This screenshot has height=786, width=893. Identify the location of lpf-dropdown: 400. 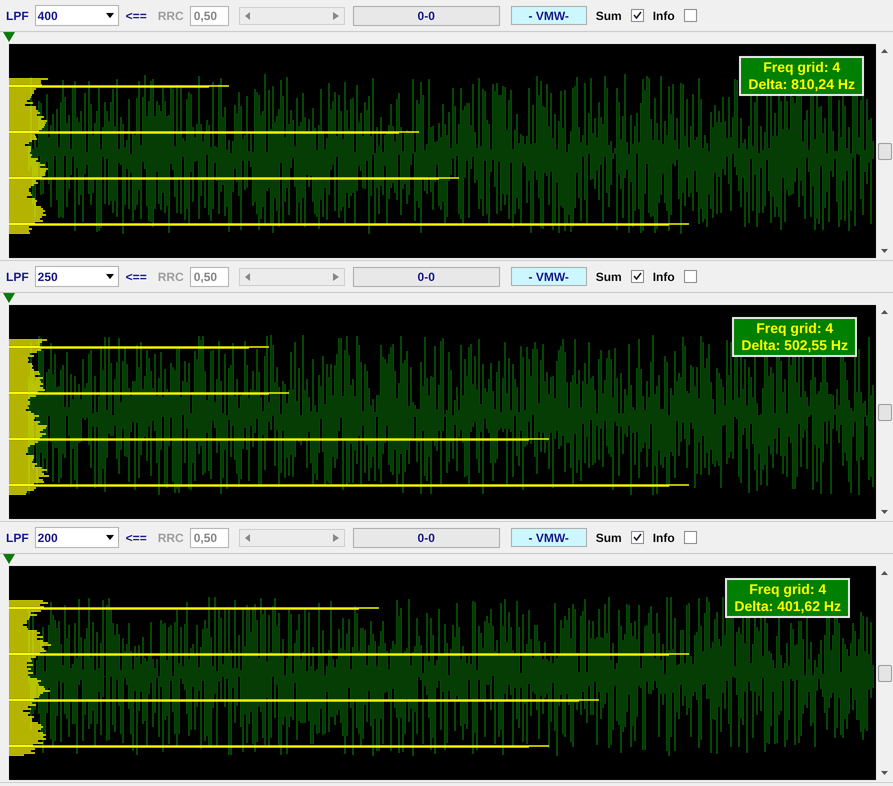
(76, 15).